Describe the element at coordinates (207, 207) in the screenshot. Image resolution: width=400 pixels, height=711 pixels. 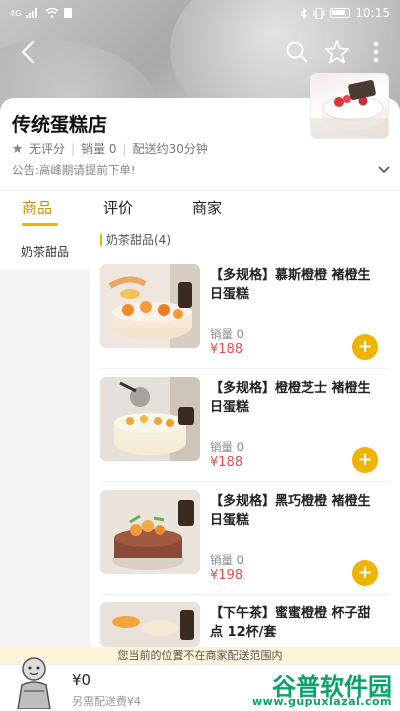
I see `tab-merchant: 商家` at that location.